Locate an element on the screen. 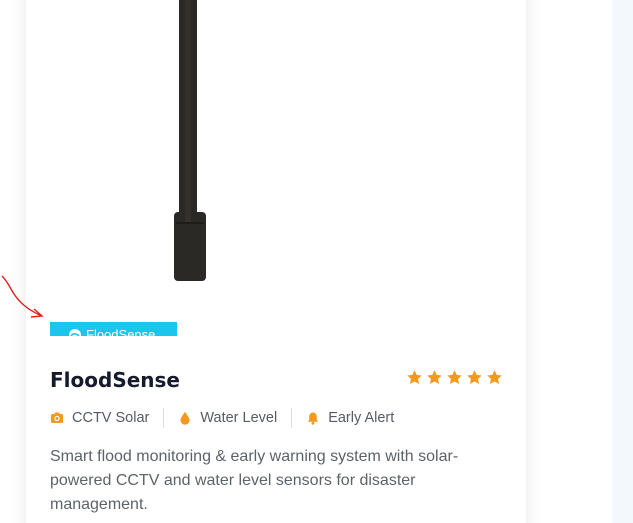  feature-label-water-level: Water Level is located at coordinates (239, 418).